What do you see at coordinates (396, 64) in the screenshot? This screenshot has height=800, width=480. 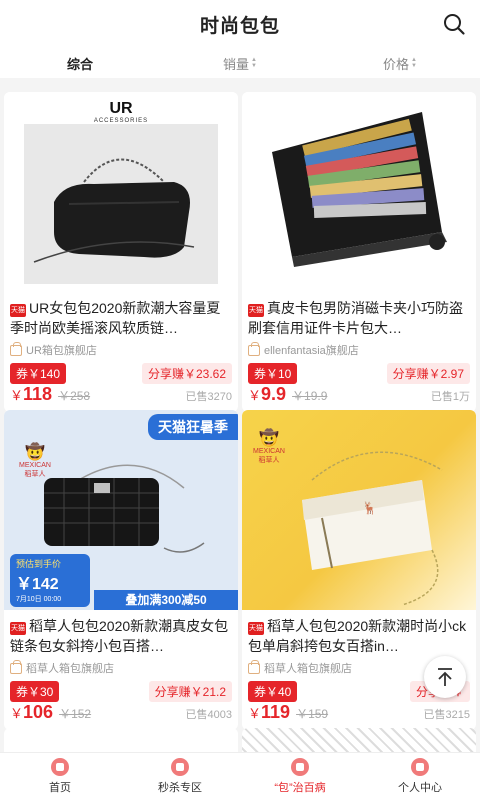 I see `tab-label: 价格` at bounding box center [396, 64].